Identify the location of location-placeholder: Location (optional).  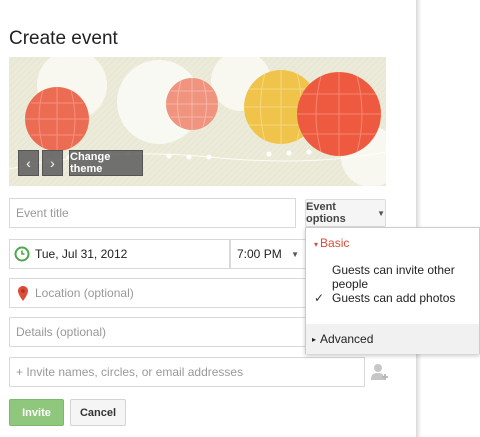
(84, 293).